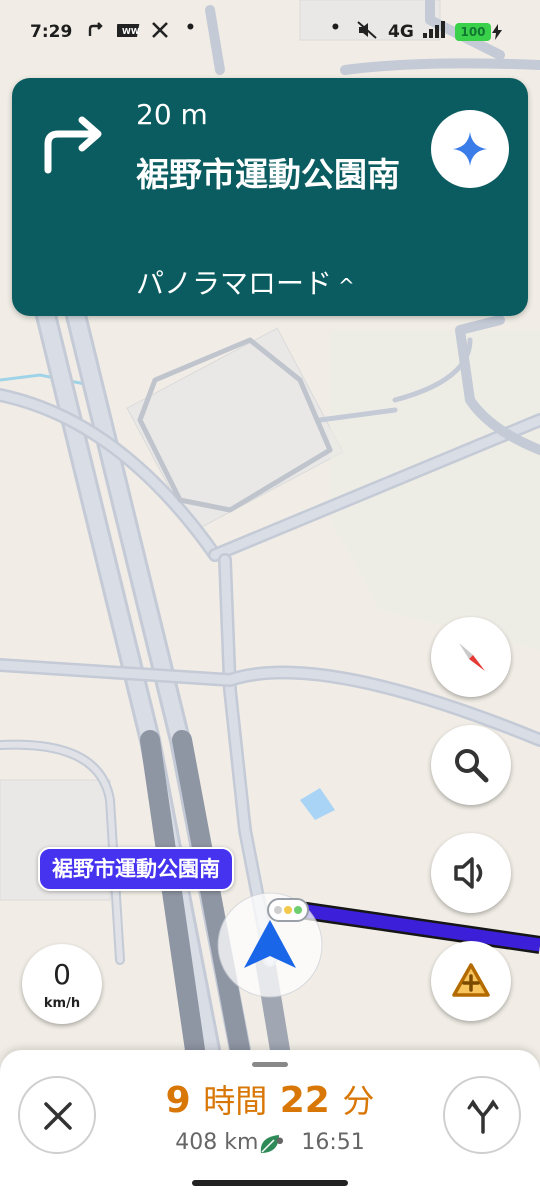 This screenshot has width=540, height=1200. I want to click on news-icon: WW, so click(128, 32).